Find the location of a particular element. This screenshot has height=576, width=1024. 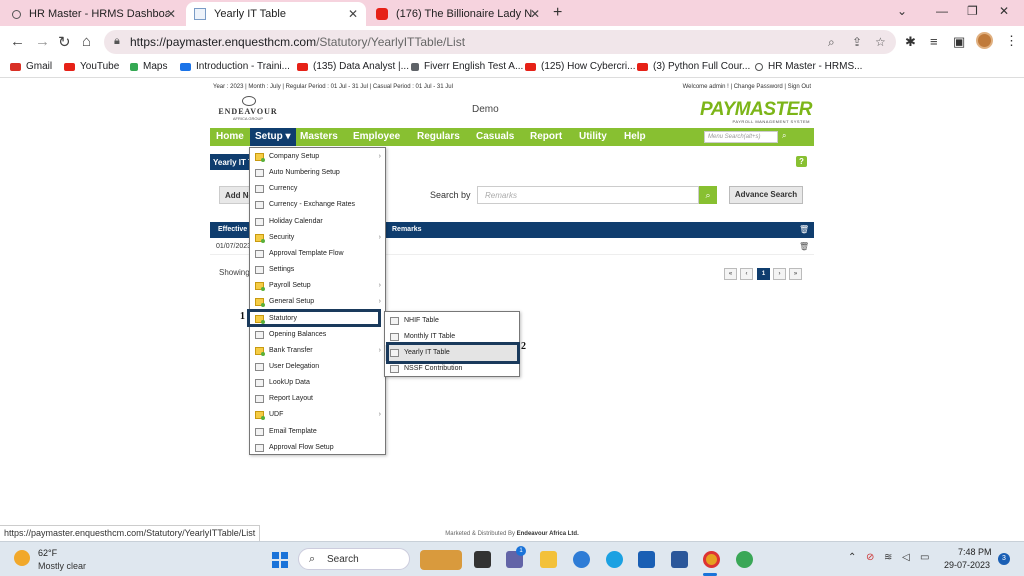

menu-help: Help is located at coordinates (635, 136).